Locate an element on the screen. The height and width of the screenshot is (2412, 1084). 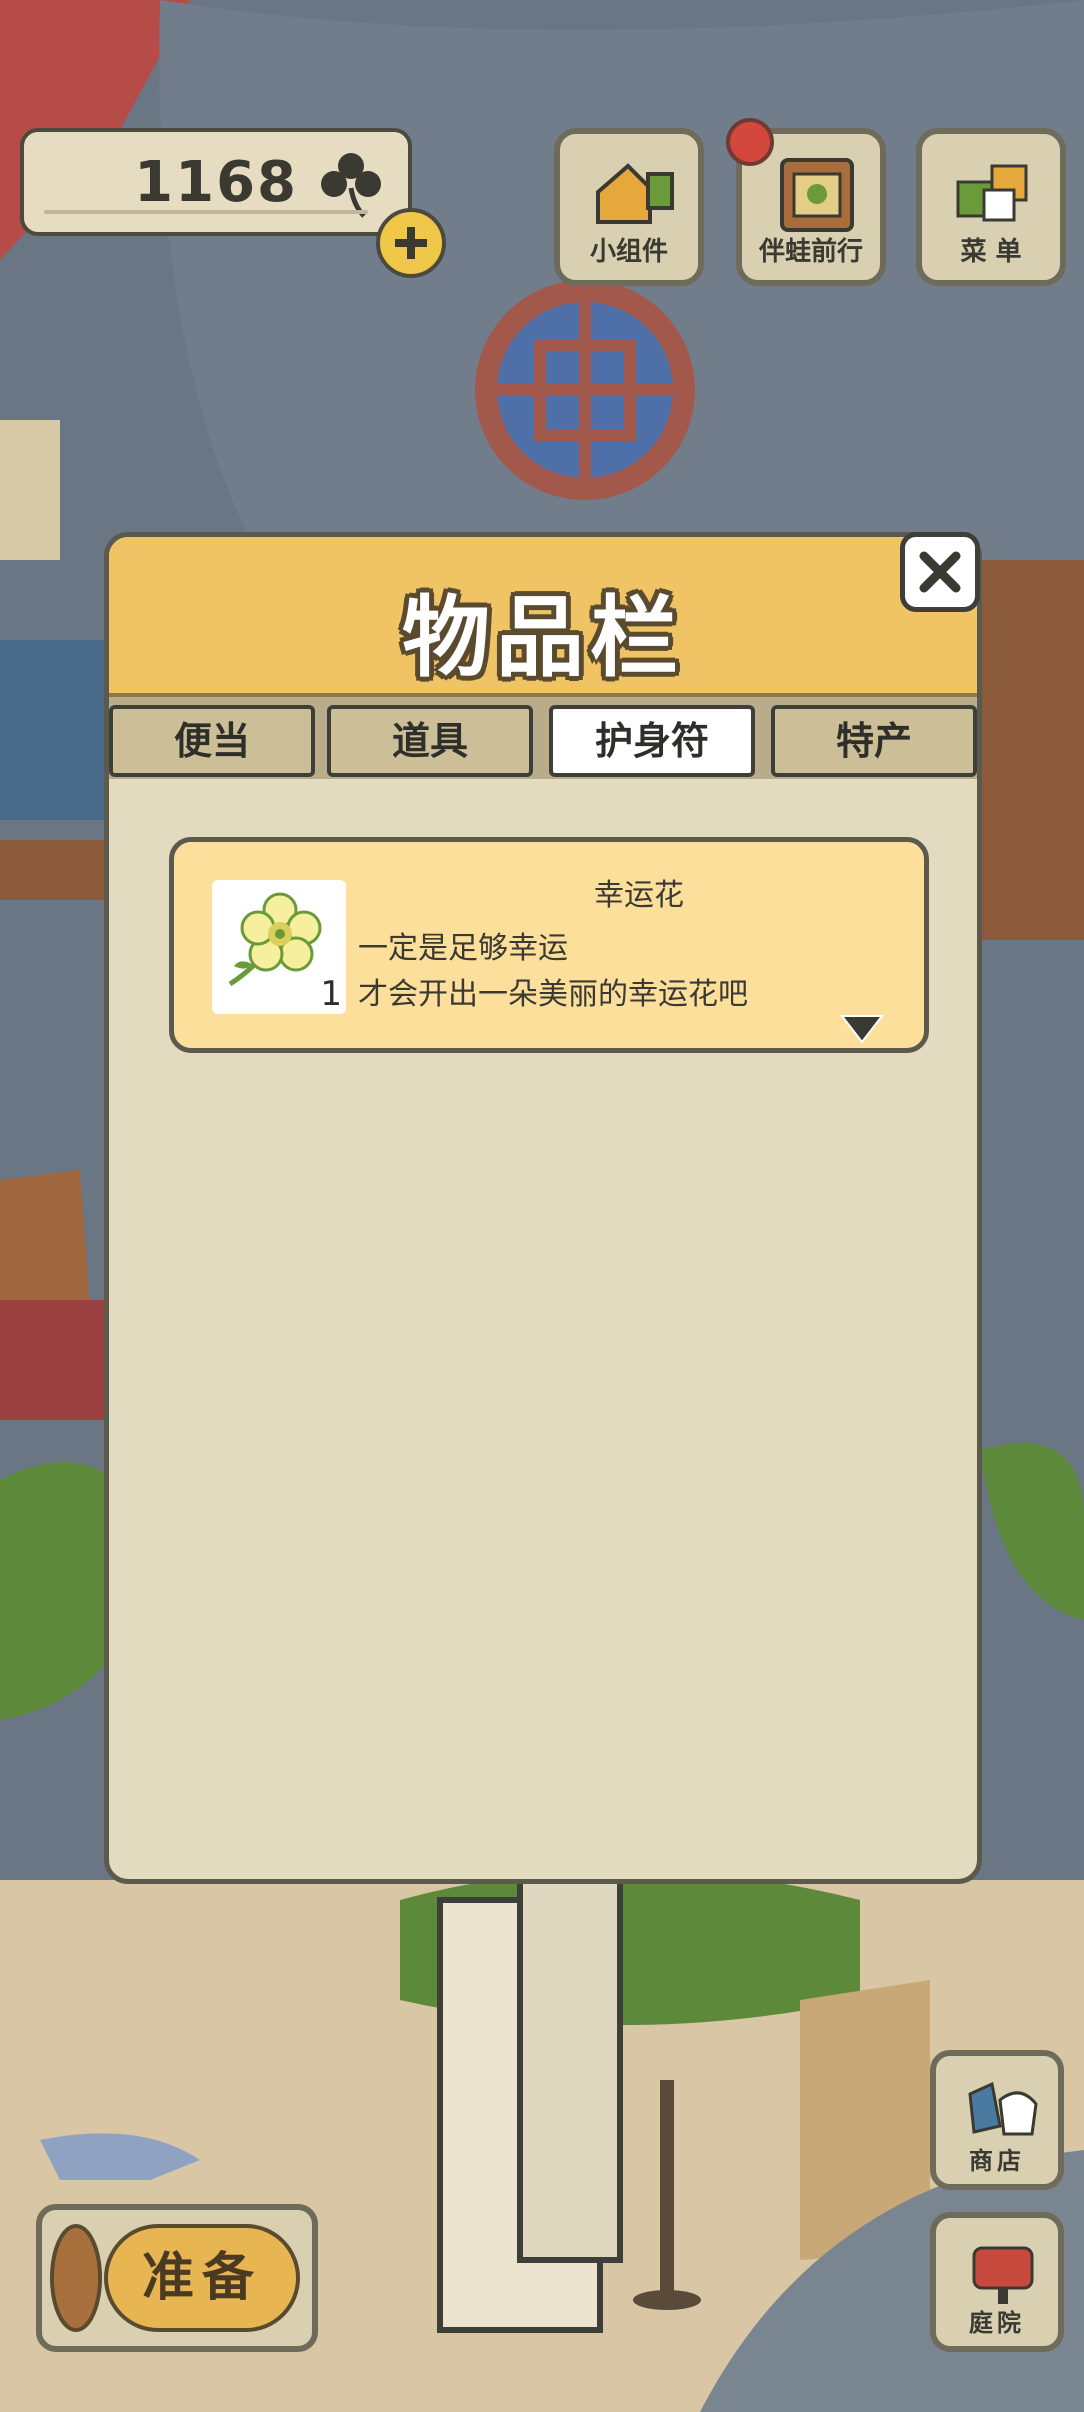
close-button is located at coordinates (940, 572).